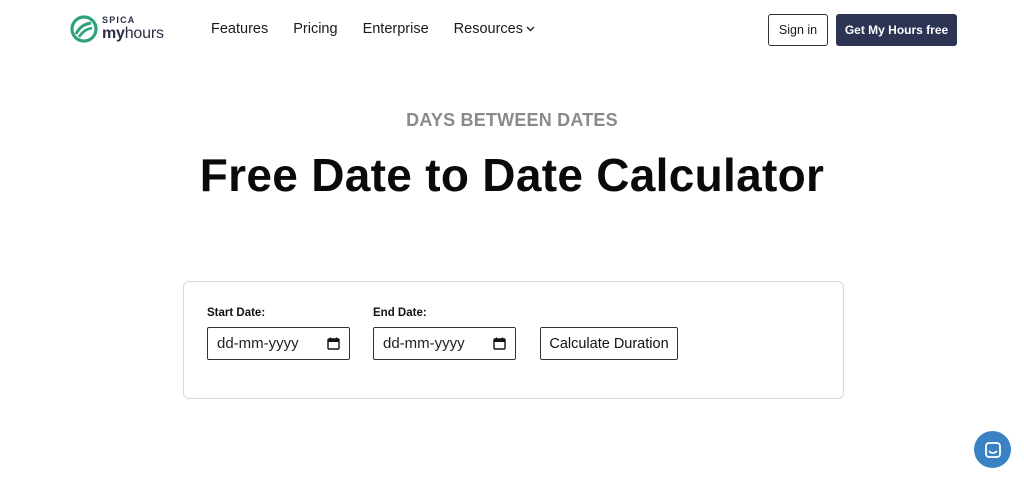 This screenshot has height=480, width=1024. Describe the element at coordinates (424, 343) in the screenshot. I see `end-date-placeholder: dd-mm-yyyy` at that location.